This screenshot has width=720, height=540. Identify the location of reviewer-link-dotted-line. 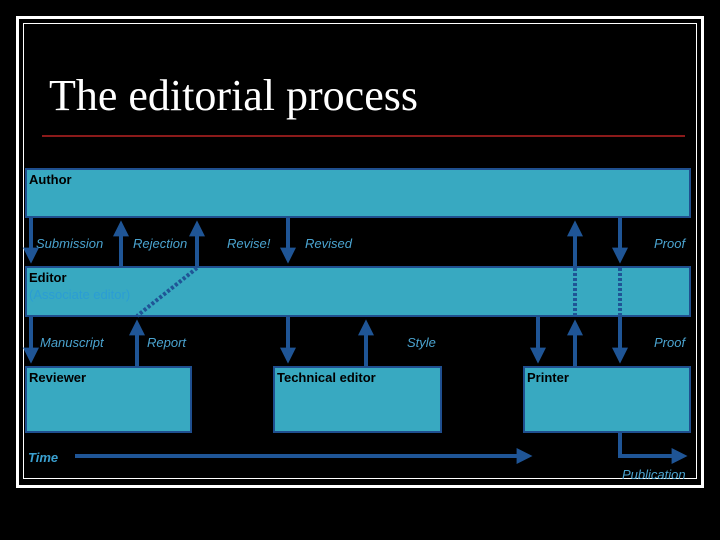
(167, 292).